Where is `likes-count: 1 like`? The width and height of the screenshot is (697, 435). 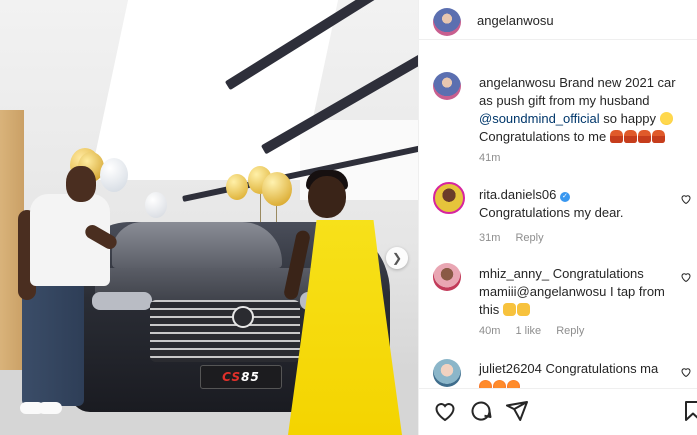 likes-count: 1 like is located at coordinates (528, 331).